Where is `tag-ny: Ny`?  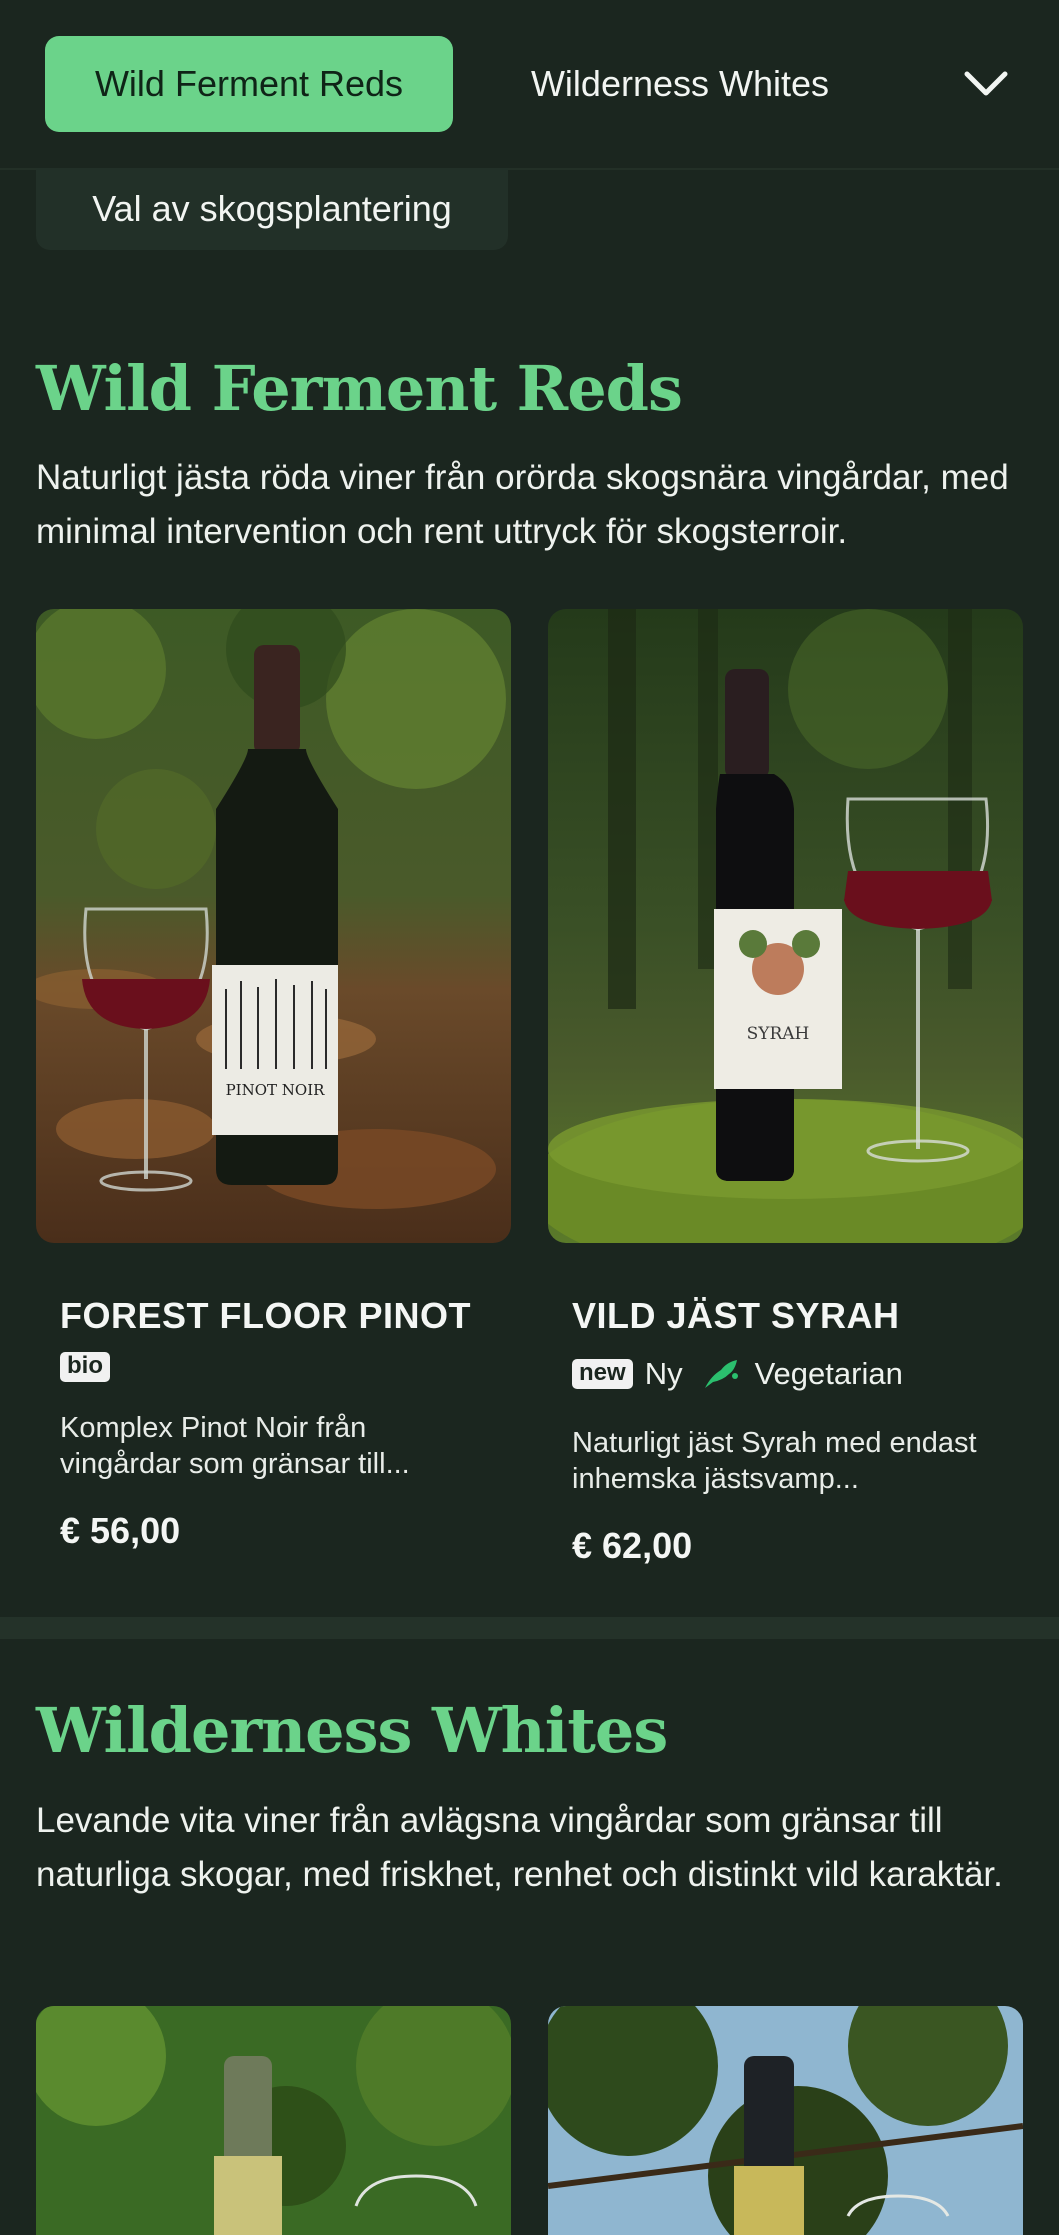 tag-ny: Ny is located at coordinates (663, 1373).